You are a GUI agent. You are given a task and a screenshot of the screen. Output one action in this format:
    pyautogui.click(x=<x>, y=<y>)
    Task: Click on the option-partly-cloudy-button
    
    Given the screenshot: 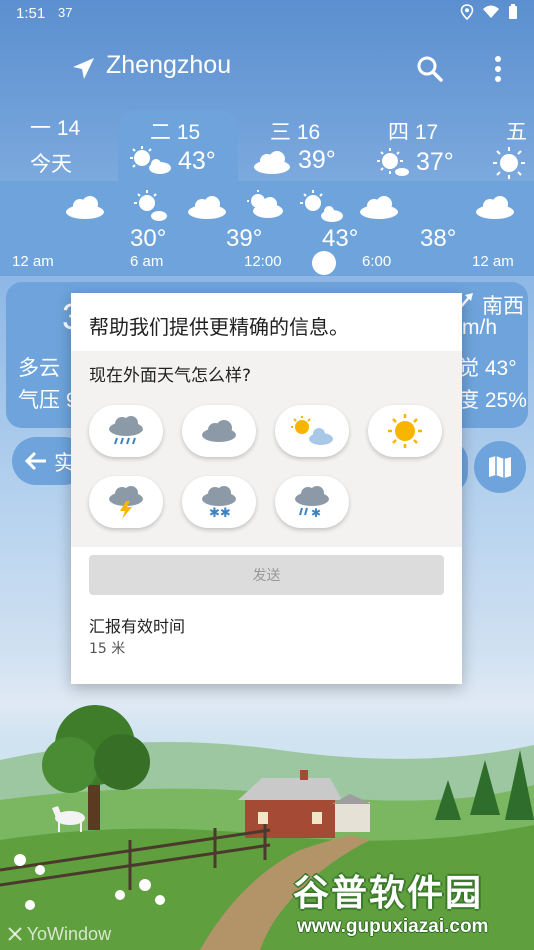 What is the action you would take?
    pyautogui.click(x=312, y=431)
    